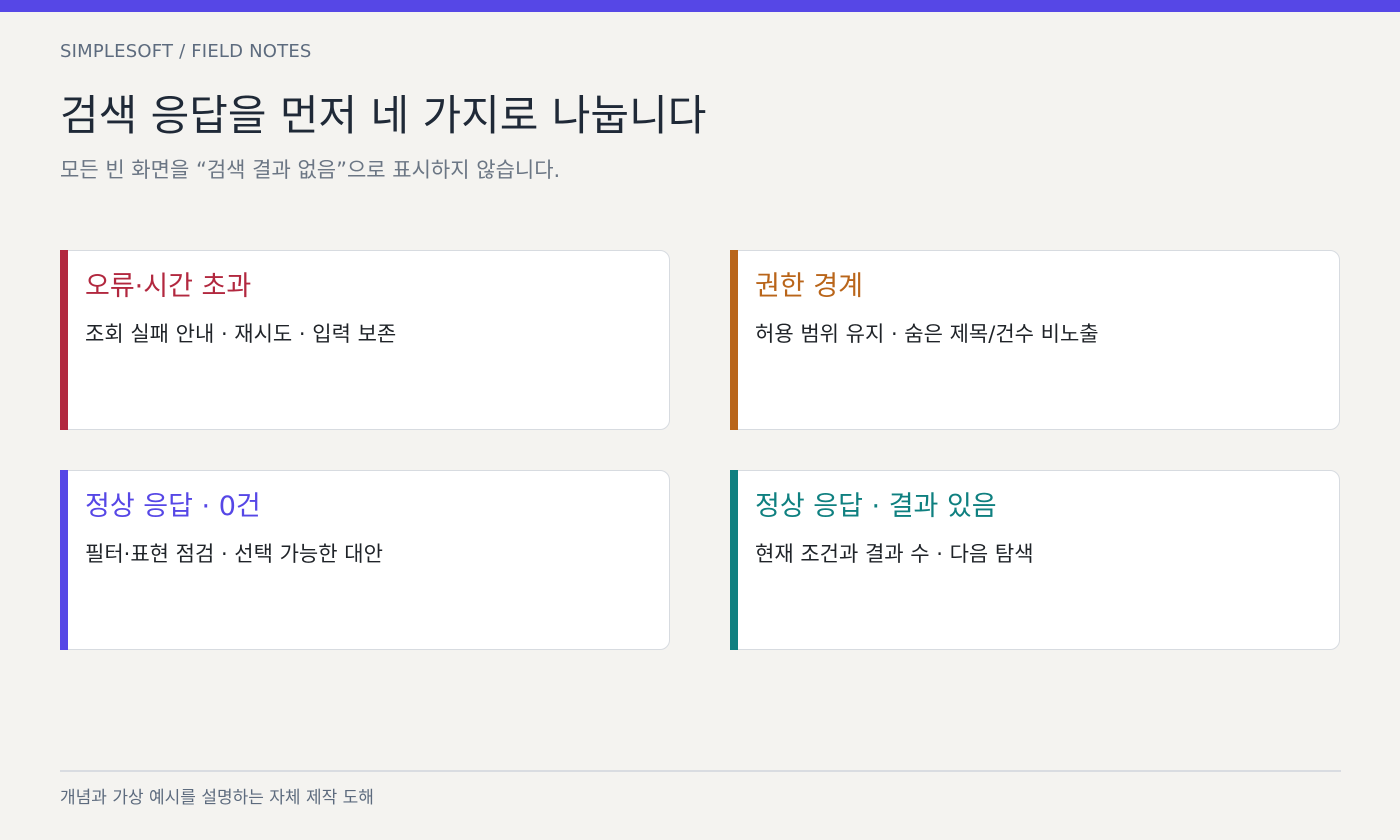  What do you see at coordinates (894, 554) in the screenshot?
I see `card-description: 현재 조건과 결과 수 · 다음 탐색` at bounding box center [894, 554].